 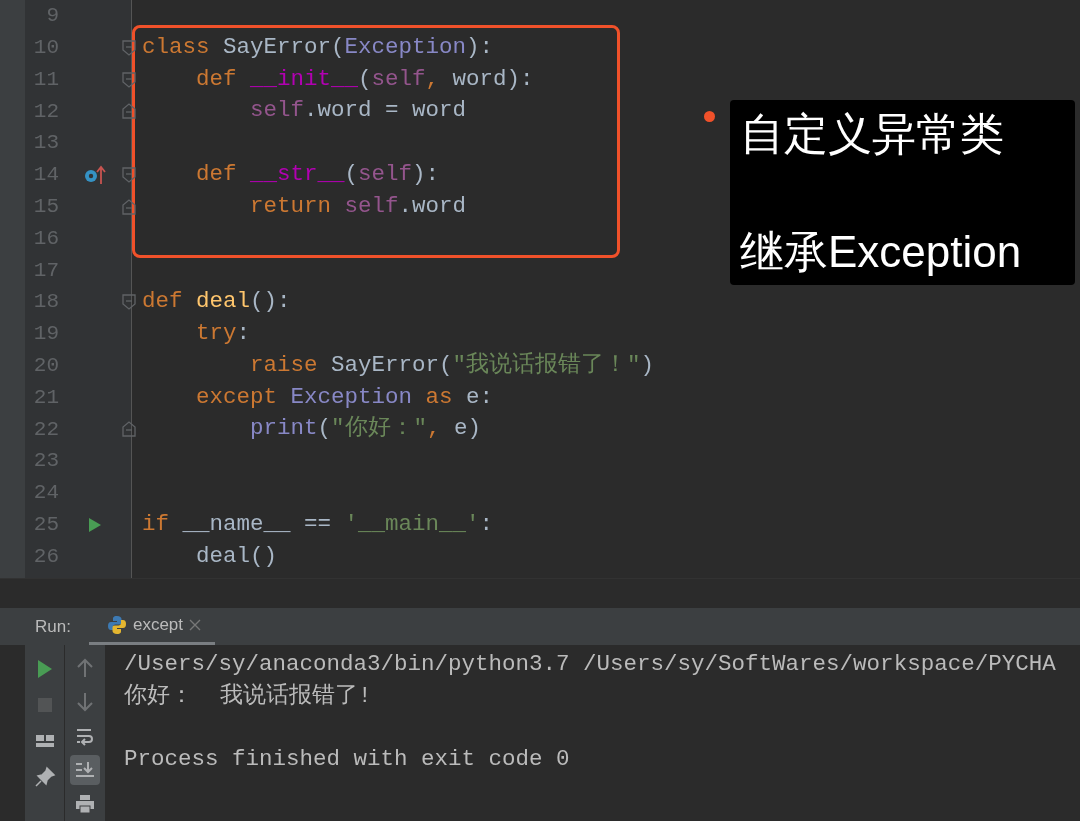 I want to click on code-line: class SayError(Exception):, so click(x=318, y=47).